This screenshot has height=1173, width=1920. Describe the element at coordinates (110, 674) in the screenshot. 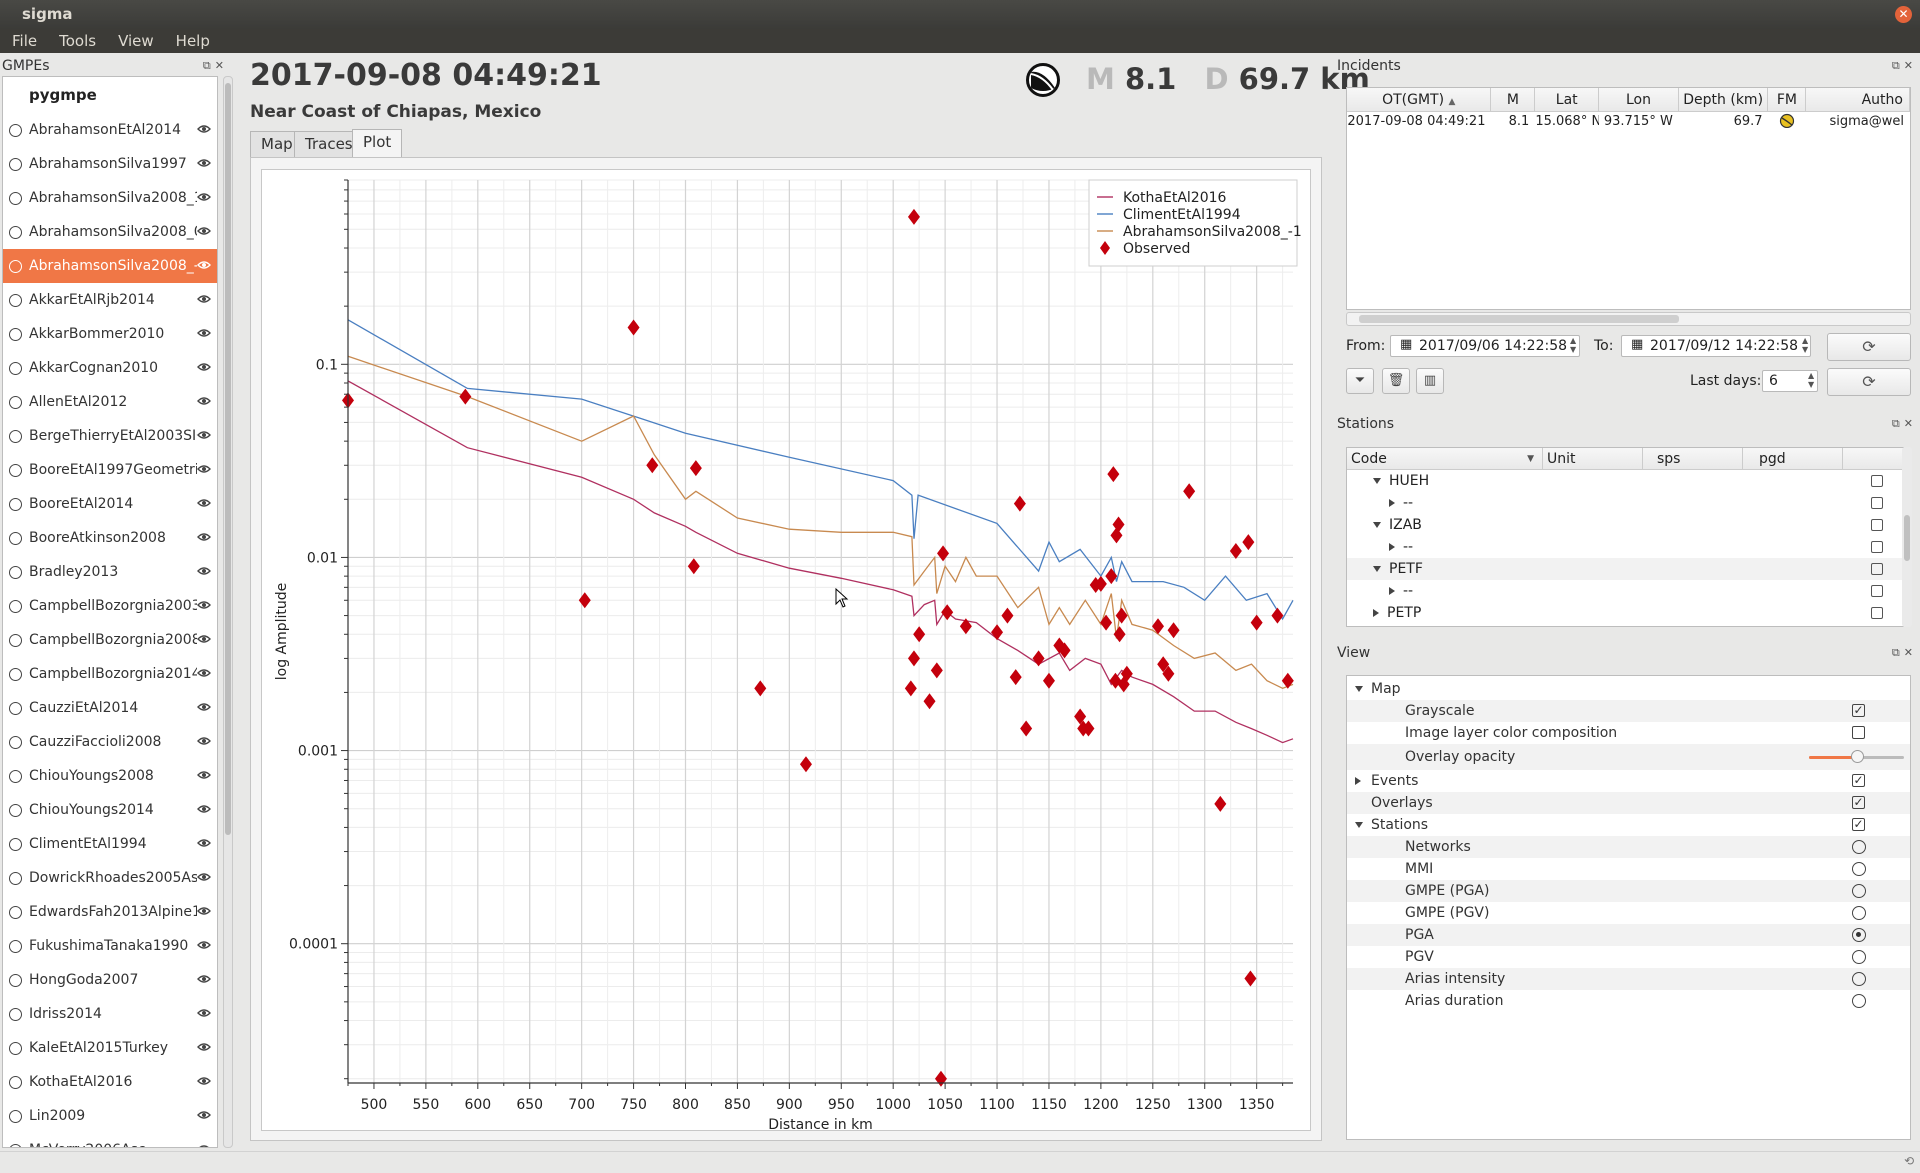

I see `gmpe-item: CampbellBozorgnia2014` at that location.